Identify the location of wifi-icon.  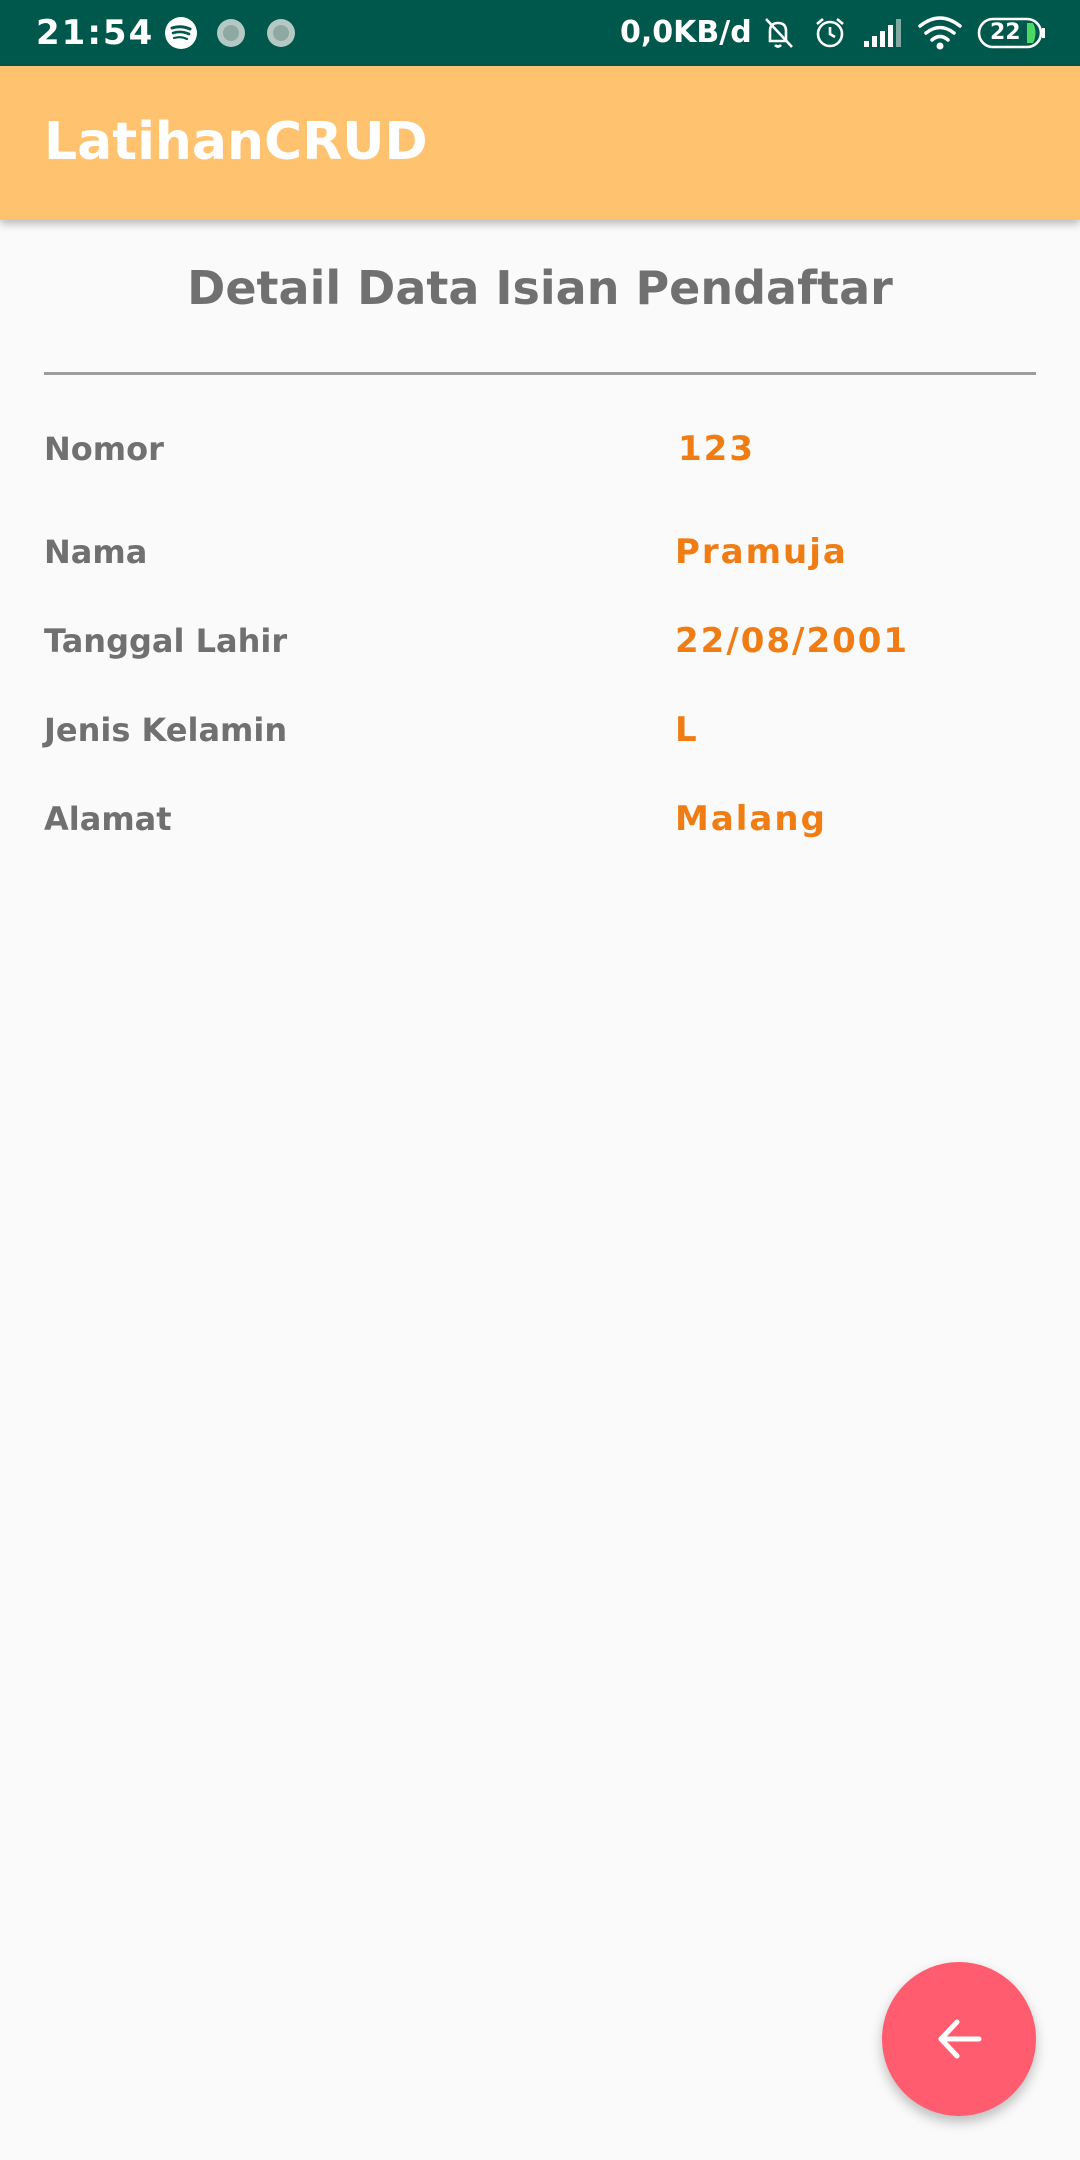
(940, 33).